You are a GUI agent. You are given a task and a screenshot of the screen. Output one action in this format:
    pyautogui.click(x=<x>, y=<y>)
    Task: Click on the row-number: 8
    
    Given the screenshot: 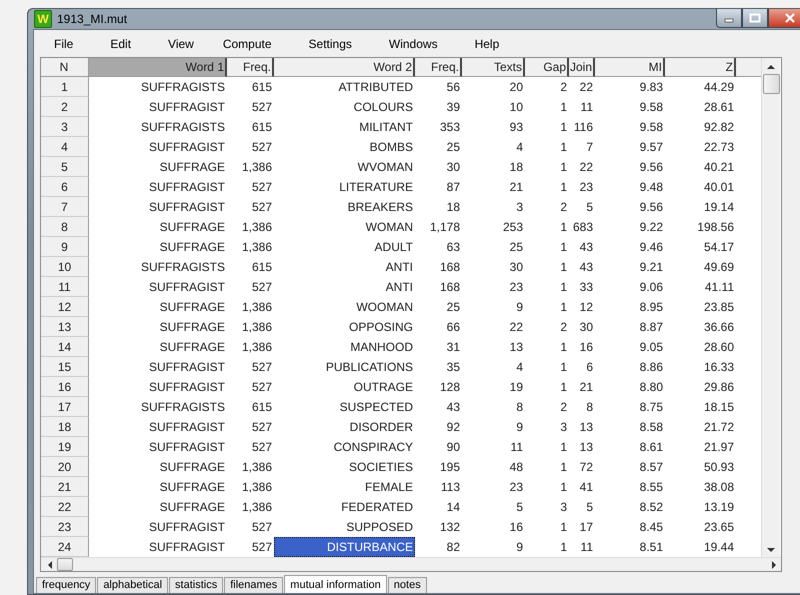 What is the action you would take?
    pyautogui.click(x=65, y=227)
    